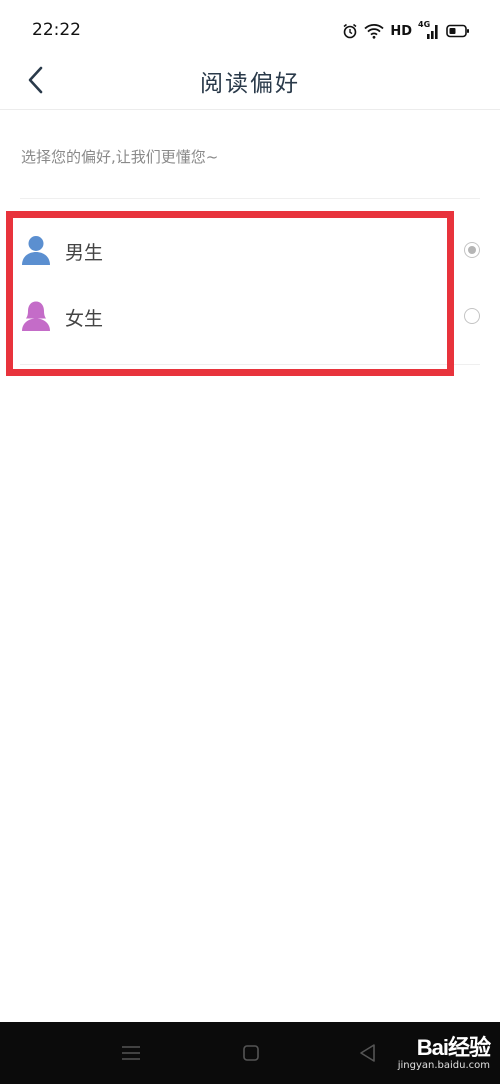 This screenshot has width=500, height=1084. I want to click on top-nav-bar: 阅读偏好, so click(250, 80).